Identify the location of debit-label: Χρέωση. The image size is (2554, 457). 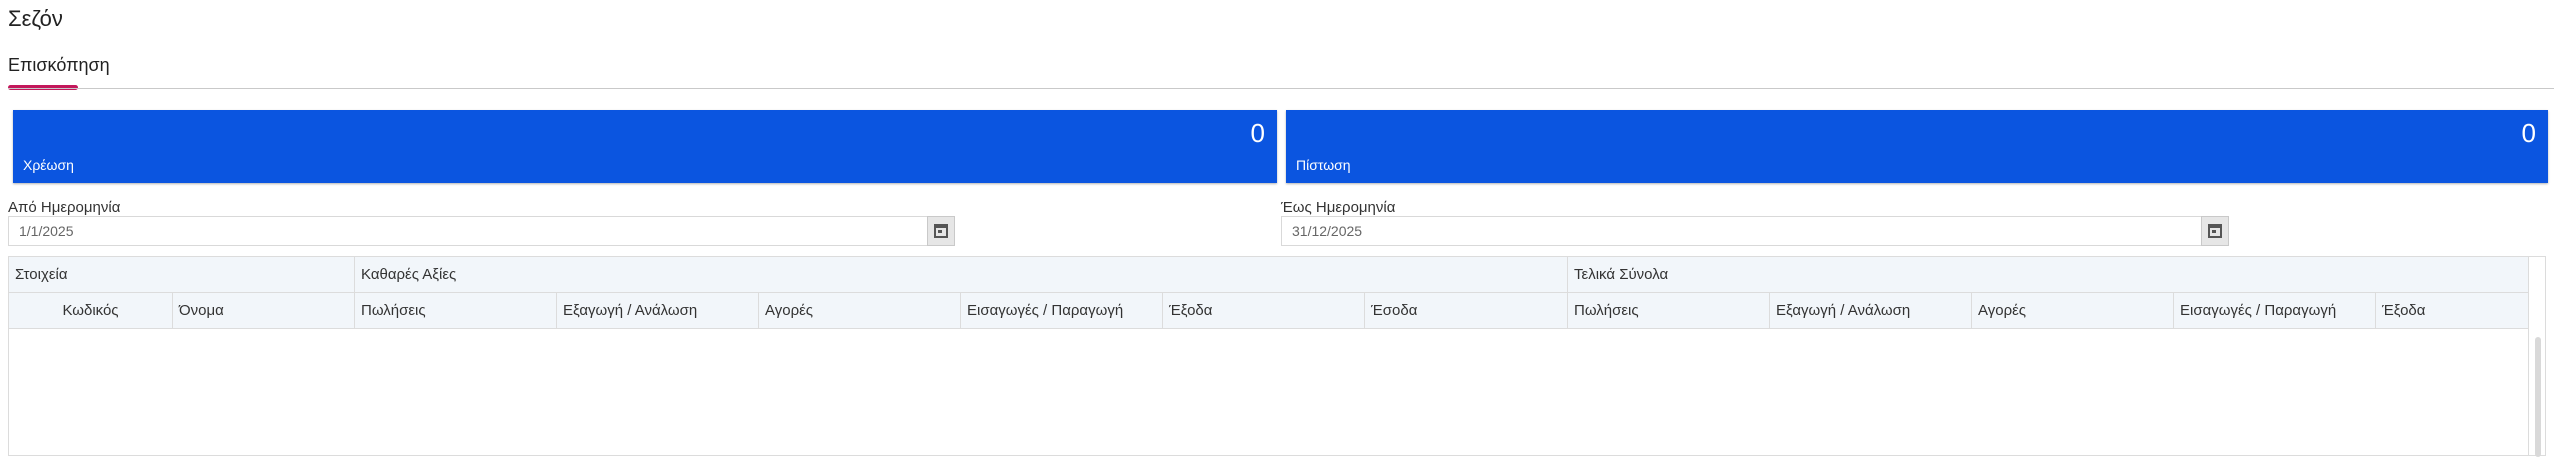
(48, 165).